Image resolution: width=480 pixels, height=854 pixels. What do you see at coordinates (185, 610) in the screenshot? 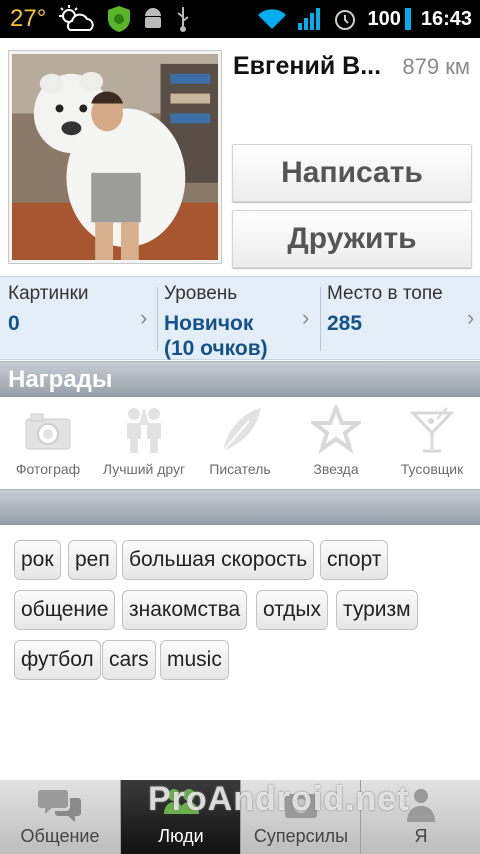
I see `interest-tag: знакомства` at bounding box center [185, 610].